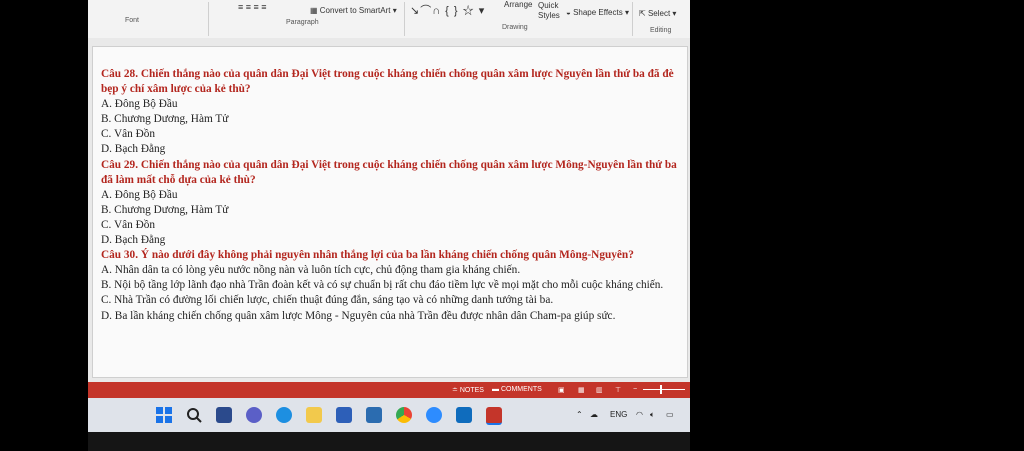 The height and width of the screenshot is (451, 1024). What do you see at coordinates (374, 415) in the screenshot?
I see `app-icon` at bounding box center [374, 415].